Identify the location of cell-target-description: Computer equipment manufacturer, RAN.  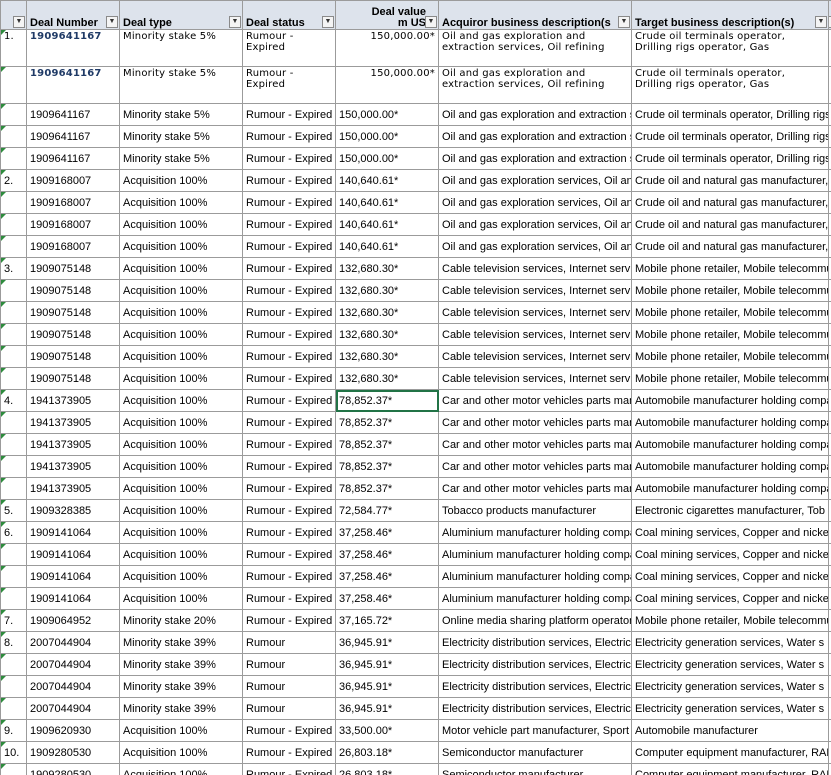
(730, 769).